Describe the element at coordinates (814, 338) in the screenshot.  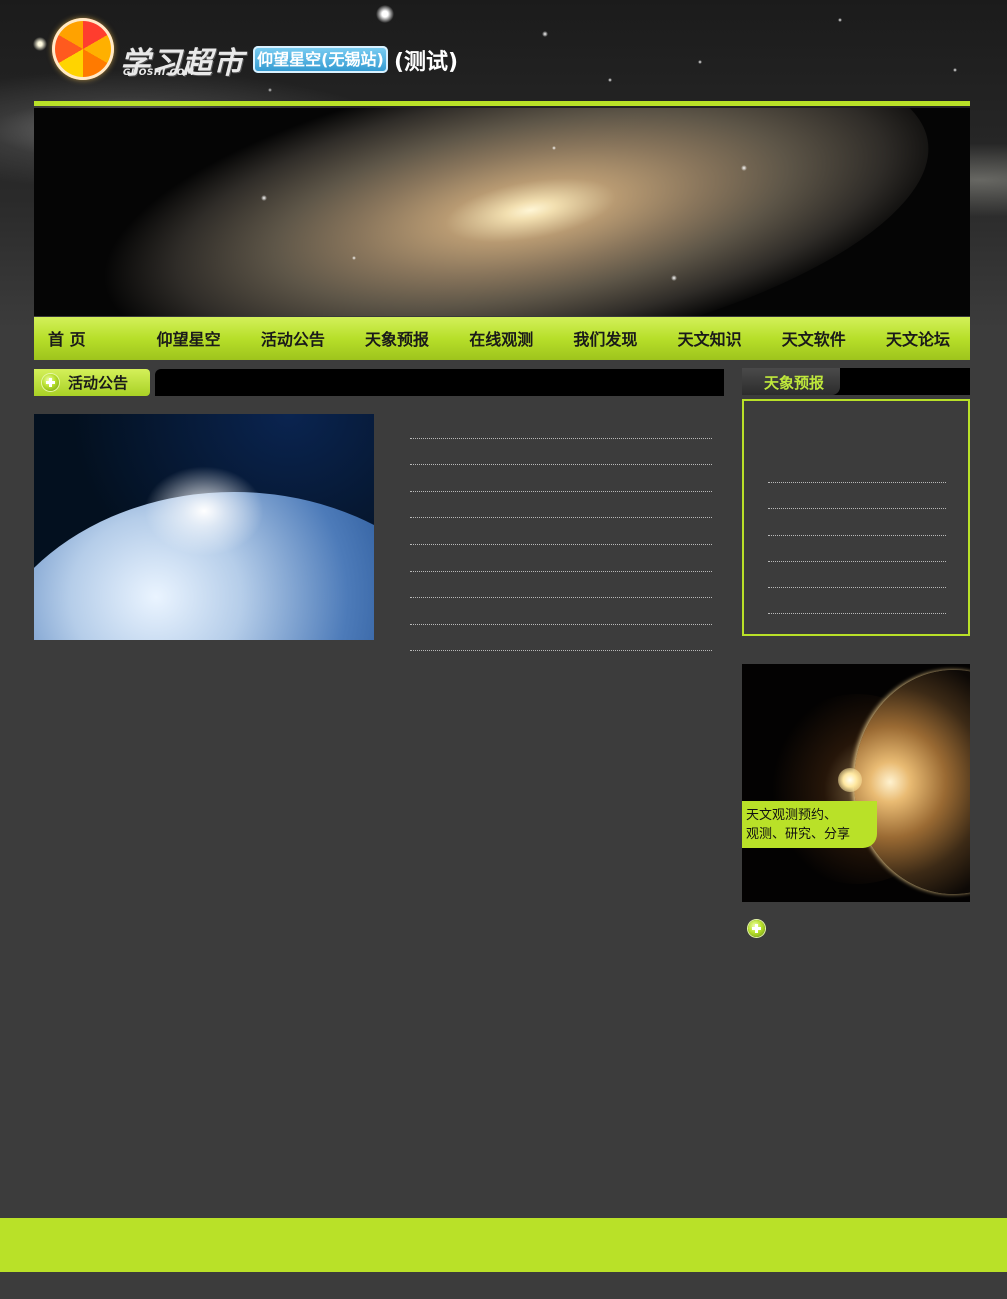
I see `nav-item-astronomy-software: 天文软件` at that location.